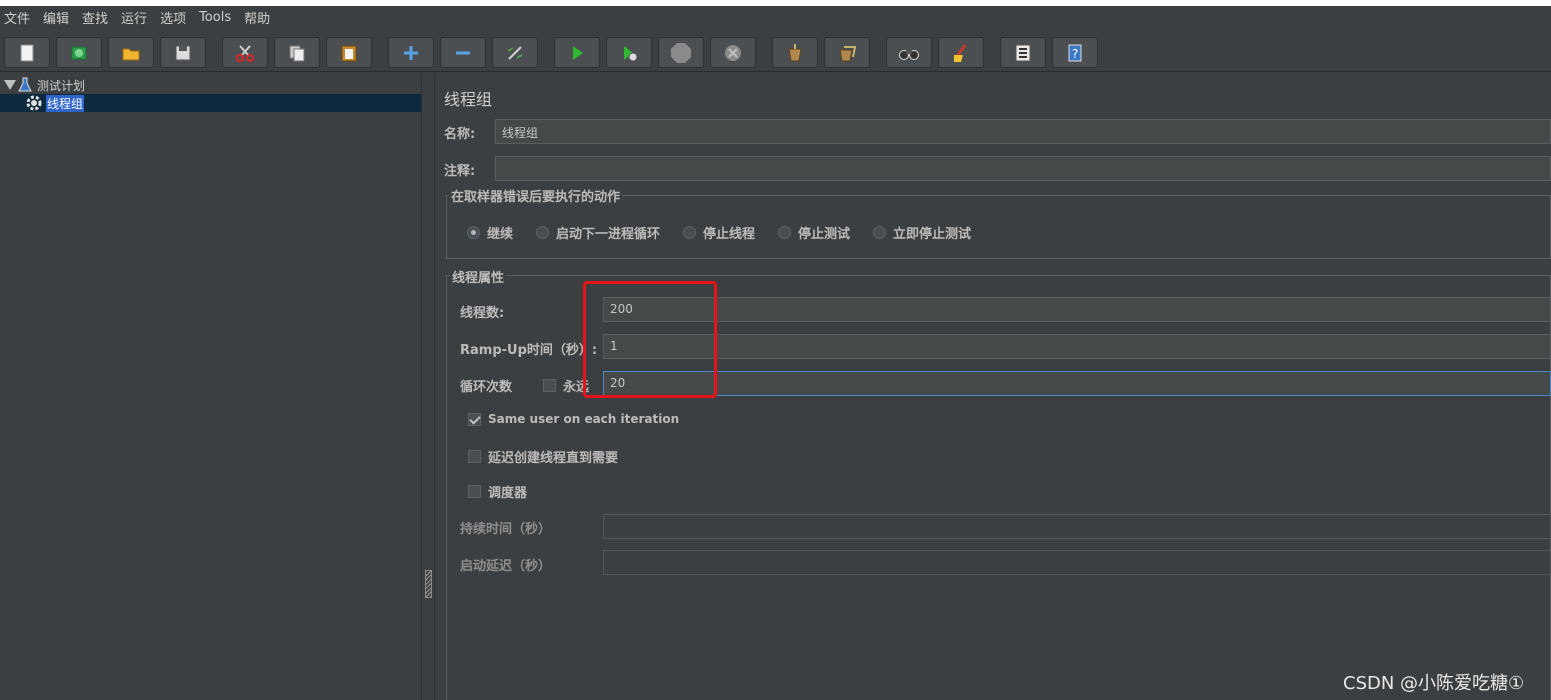 The image size is (1551, 700). What do you see at coordinates (478, 276) in the screenshot?
I see `thread-properties-legend: 线程属性` at bounding box center [478, 276].